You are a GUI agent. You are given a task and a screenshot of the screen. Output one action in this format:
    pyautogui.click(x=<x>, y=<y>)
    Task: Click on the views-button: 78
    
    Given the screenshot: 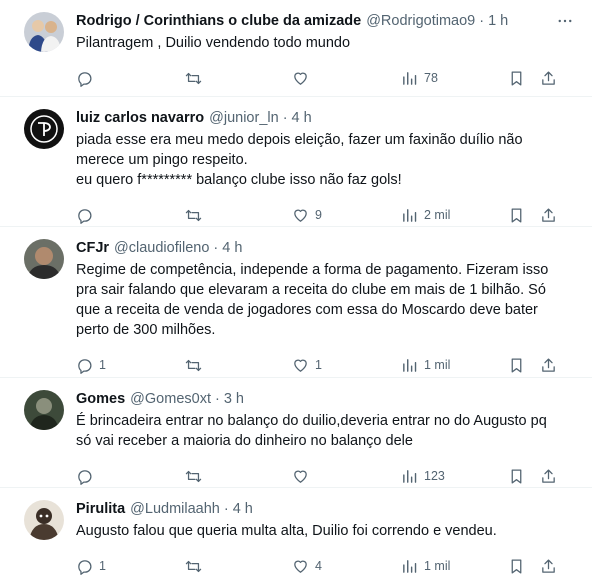 What is the action you would take?
    pyautogui.click(x=419, y=78)
    